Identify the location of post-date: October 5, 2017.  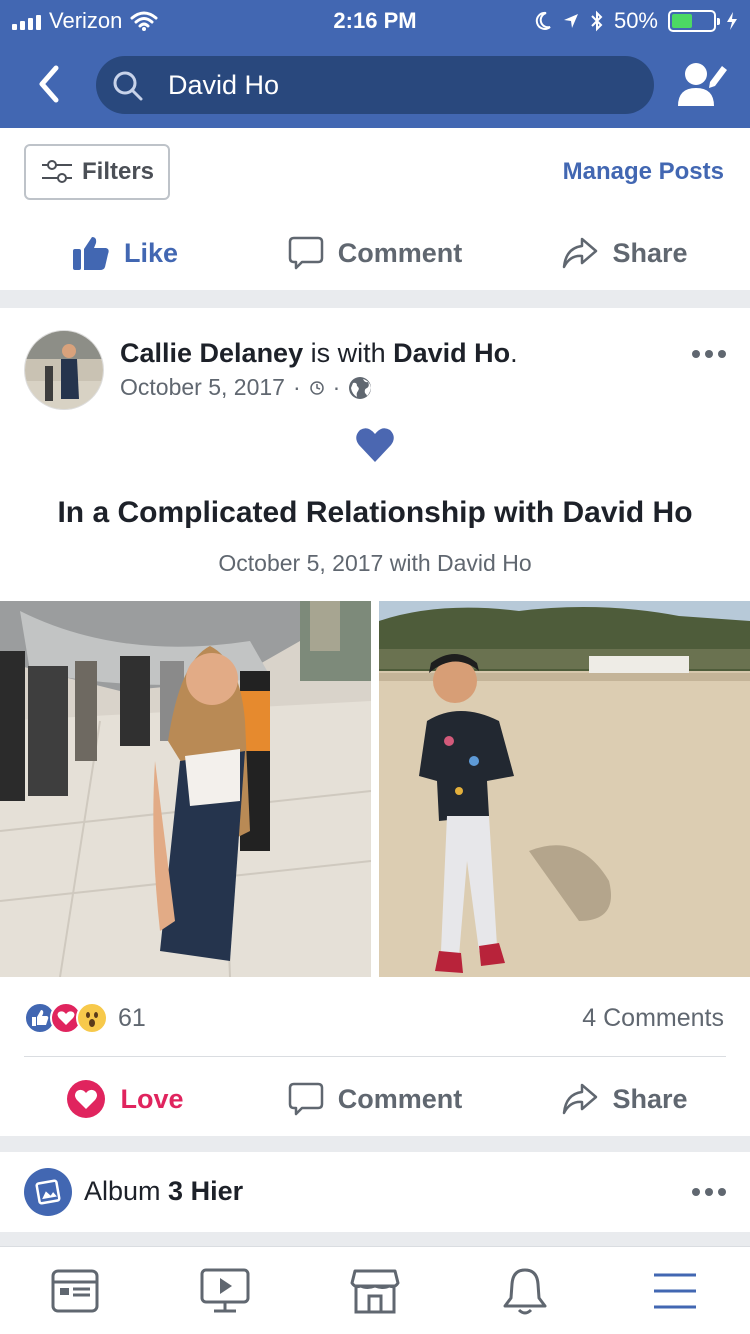
(202, 387).